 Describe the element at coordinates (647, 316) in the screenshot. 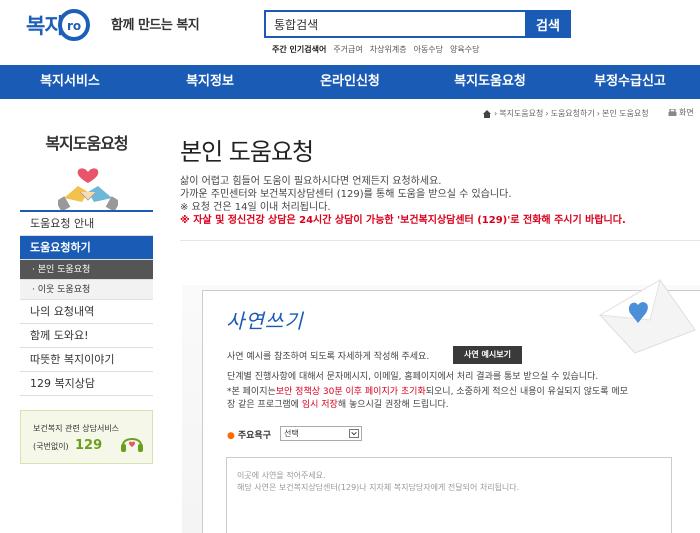

I see `envelope-icon` at that location.